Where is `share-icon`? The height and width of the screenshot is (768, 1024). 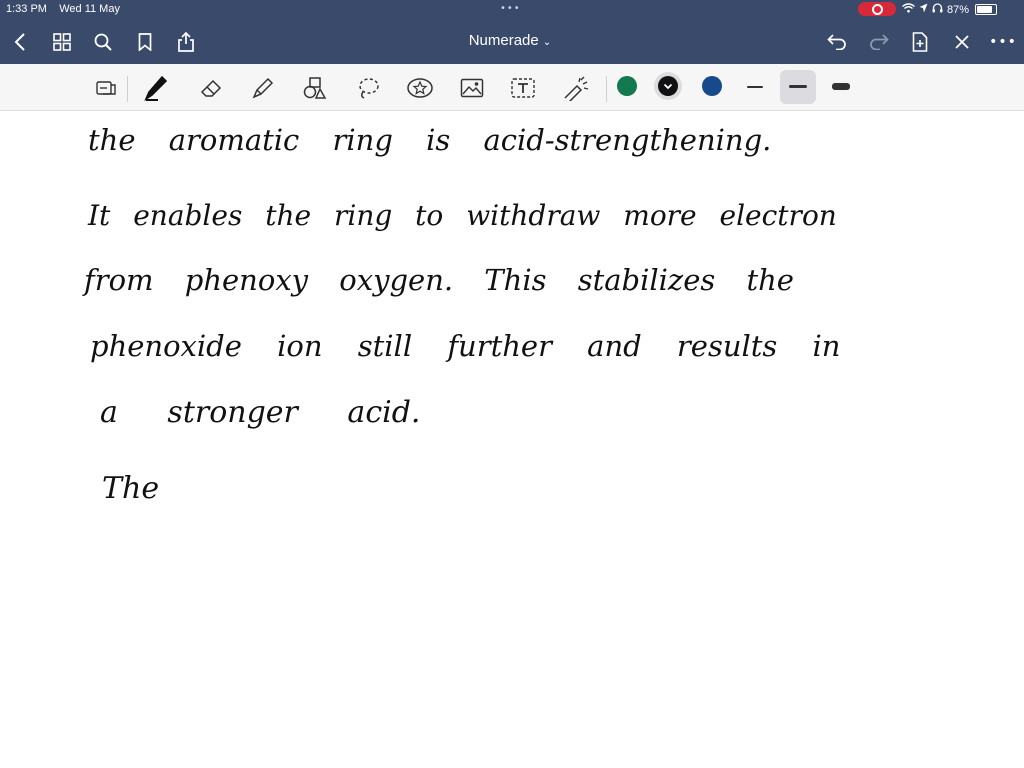 share-icon is located at coordinates (186, 42).